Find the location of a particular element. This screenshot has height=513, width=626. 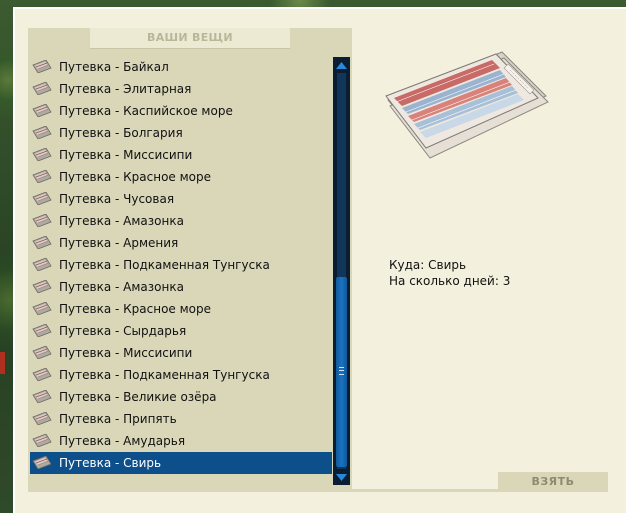

scroll-thumb is located at coordinates (341, 372).